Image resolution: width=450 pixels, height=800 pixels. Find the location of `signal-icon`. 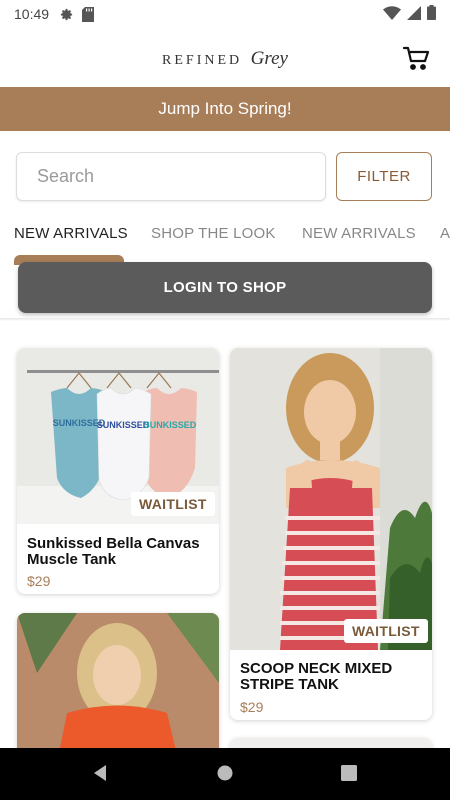

signal-icon is located at coordinates (414, 14).